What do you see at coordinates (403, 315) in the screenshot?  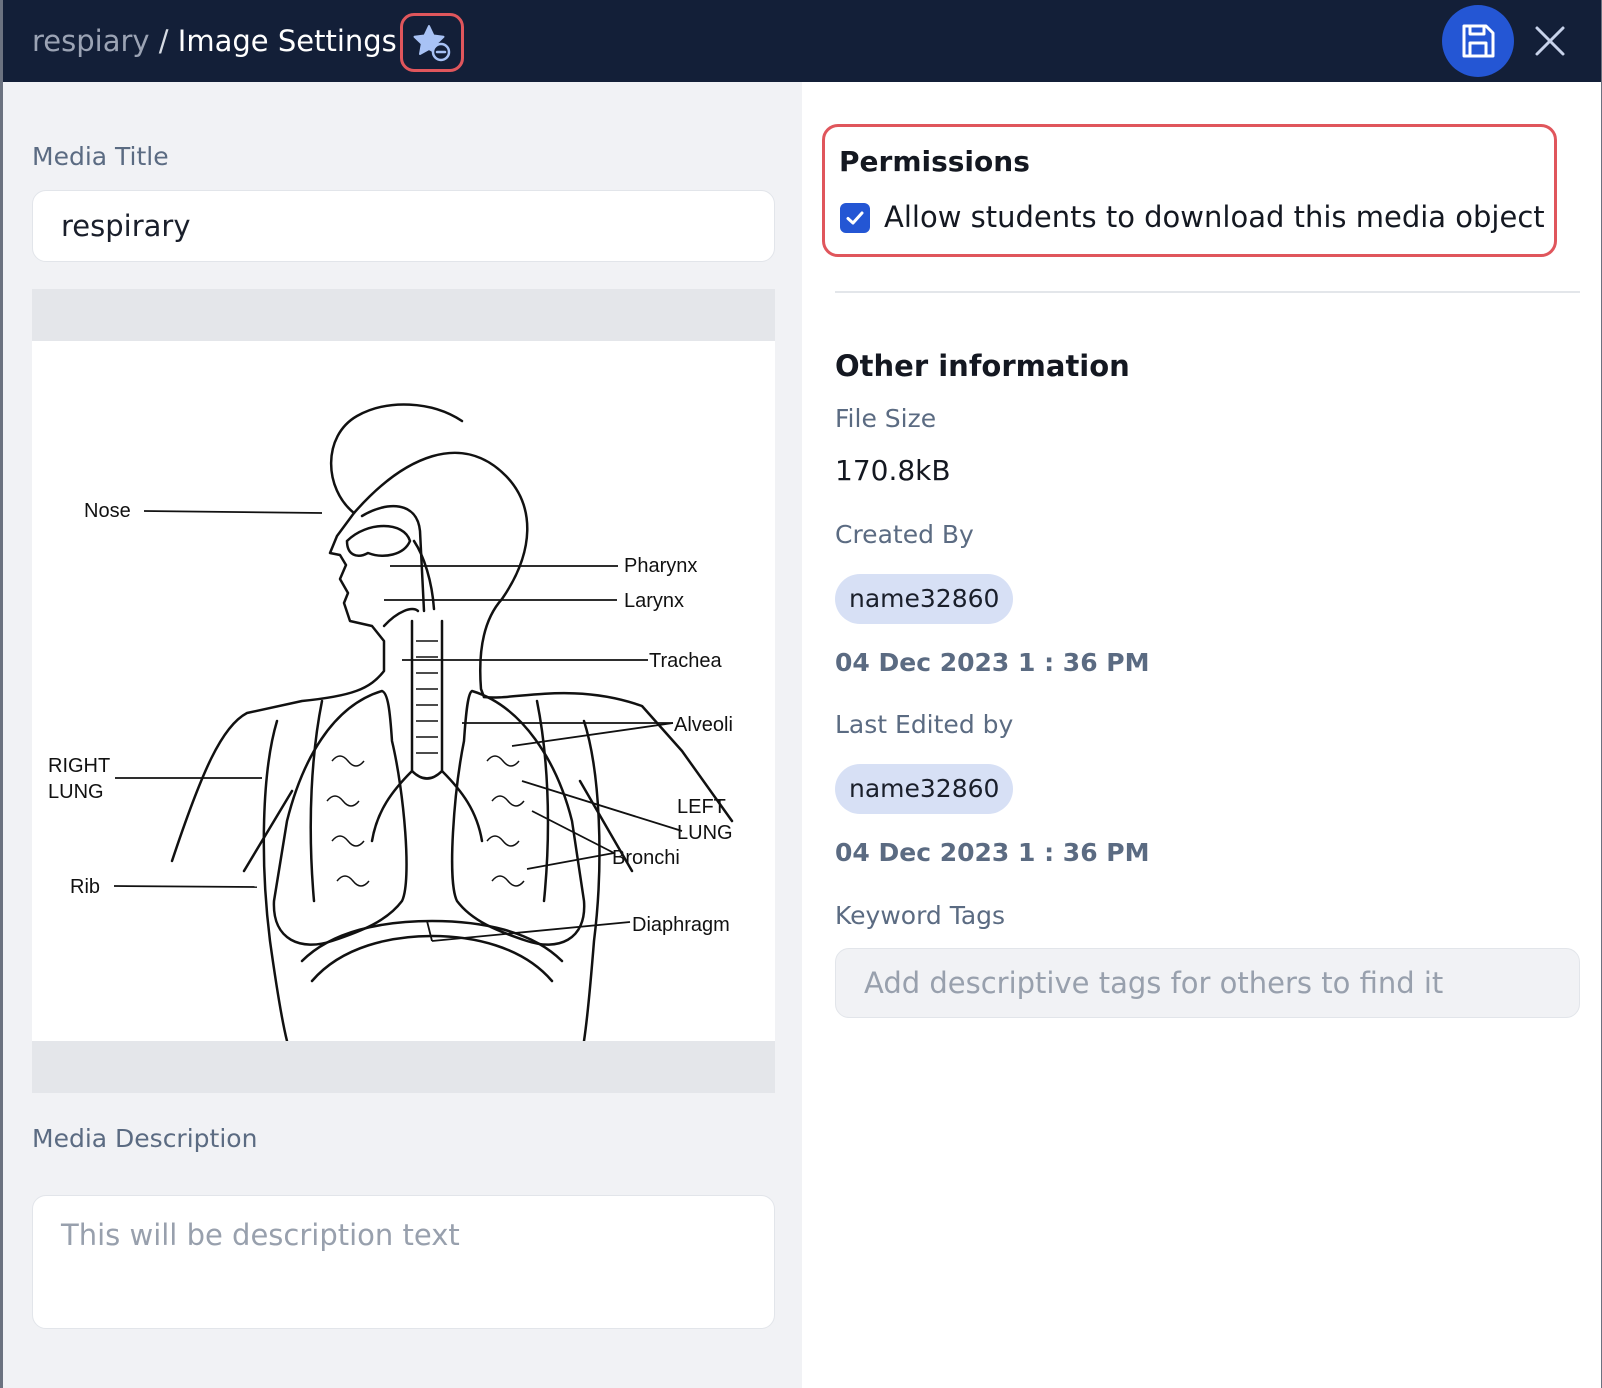 I see `image-preview-top-bar` at bounding box center [403, 315].